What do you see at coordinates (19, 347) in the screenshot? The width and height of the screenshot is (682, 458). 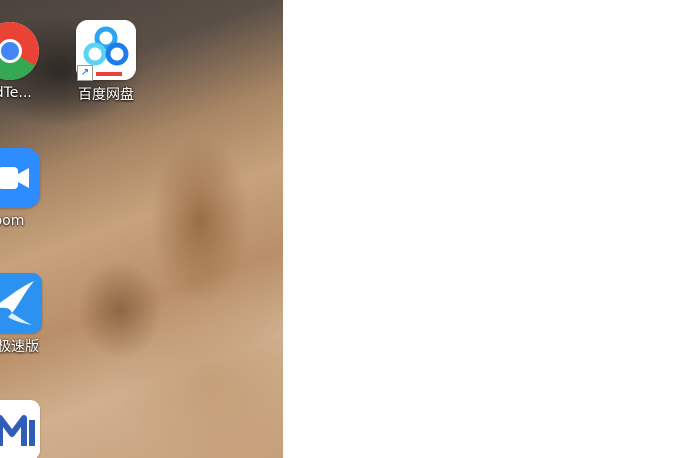 I see `desktop-icon-label: 极速版` at bounding box center [19, 347].